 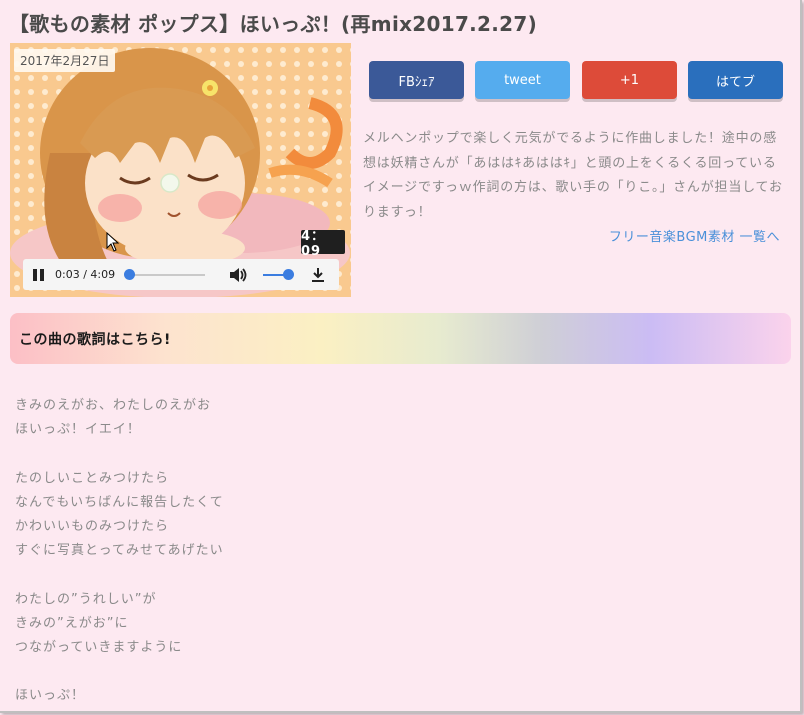 What do you see at coordinates (92, 478) in the screenshot?
I see `lyric-line: たのしいことみつけたら` at bounding box center [92, 478].